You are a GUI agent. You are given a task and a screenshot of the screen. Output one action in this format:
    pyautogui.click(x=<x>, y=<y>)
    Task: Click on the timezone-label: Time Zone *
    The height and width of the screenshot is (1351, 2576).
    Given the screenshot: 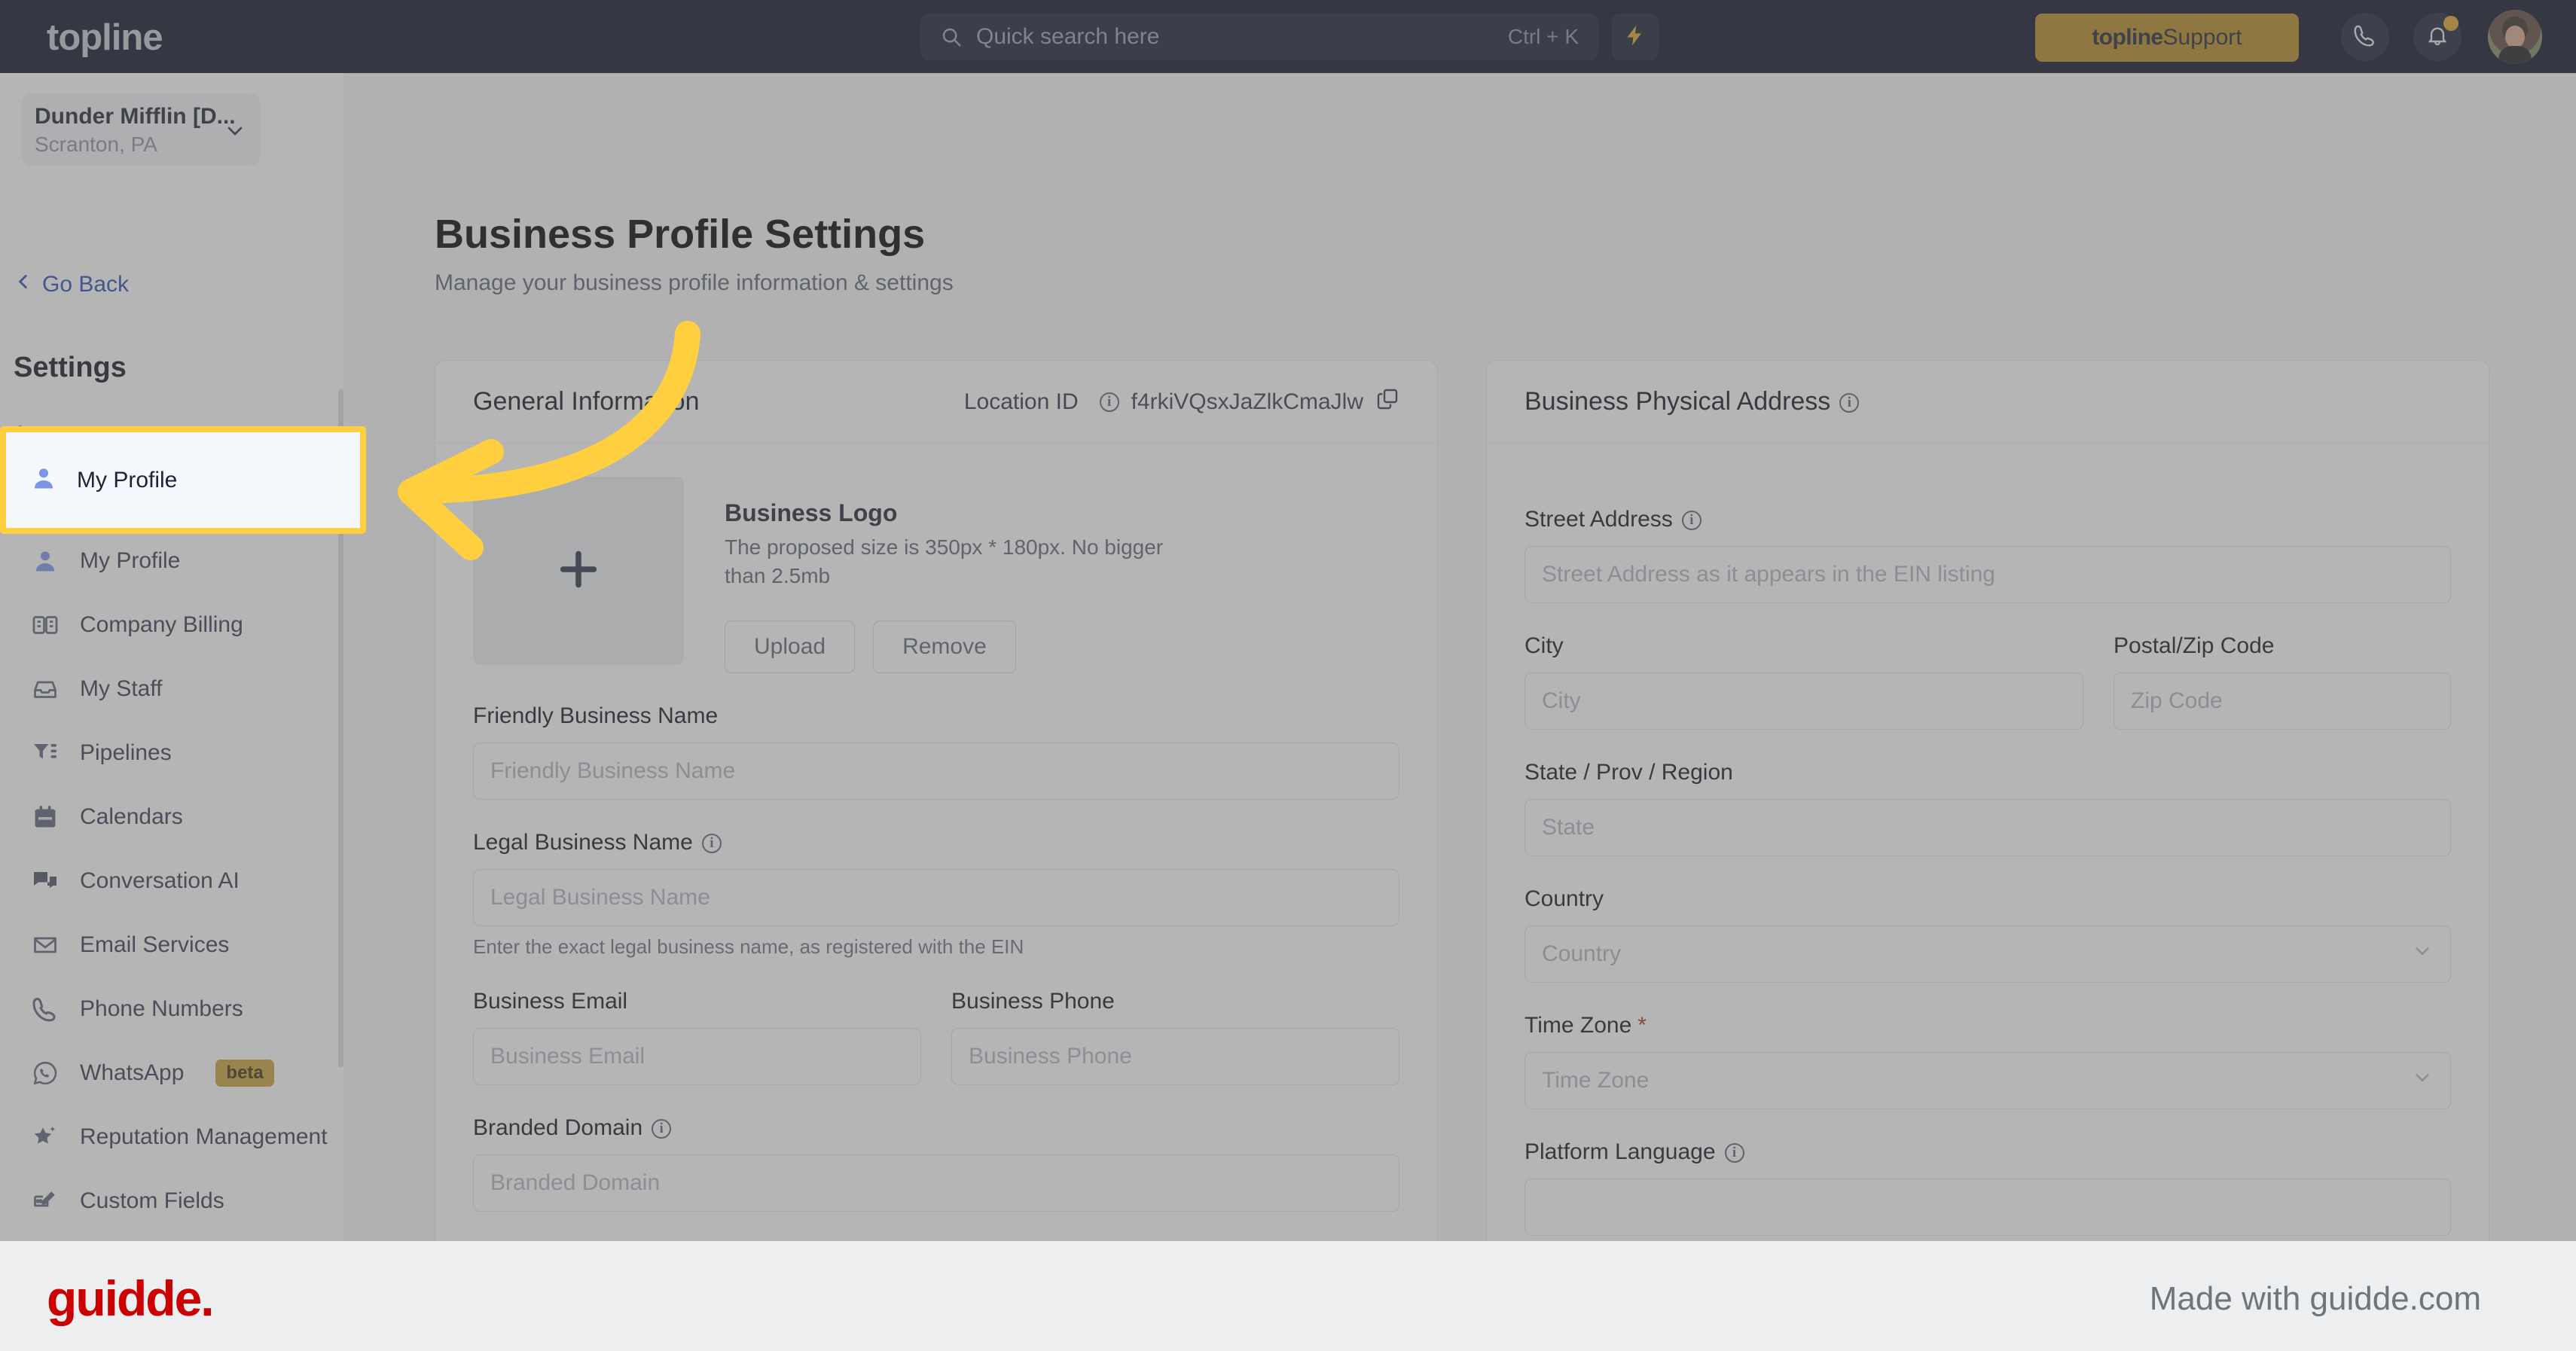 What is the action you would take?
    pyautogui.click(x=1586, y=1025)
    